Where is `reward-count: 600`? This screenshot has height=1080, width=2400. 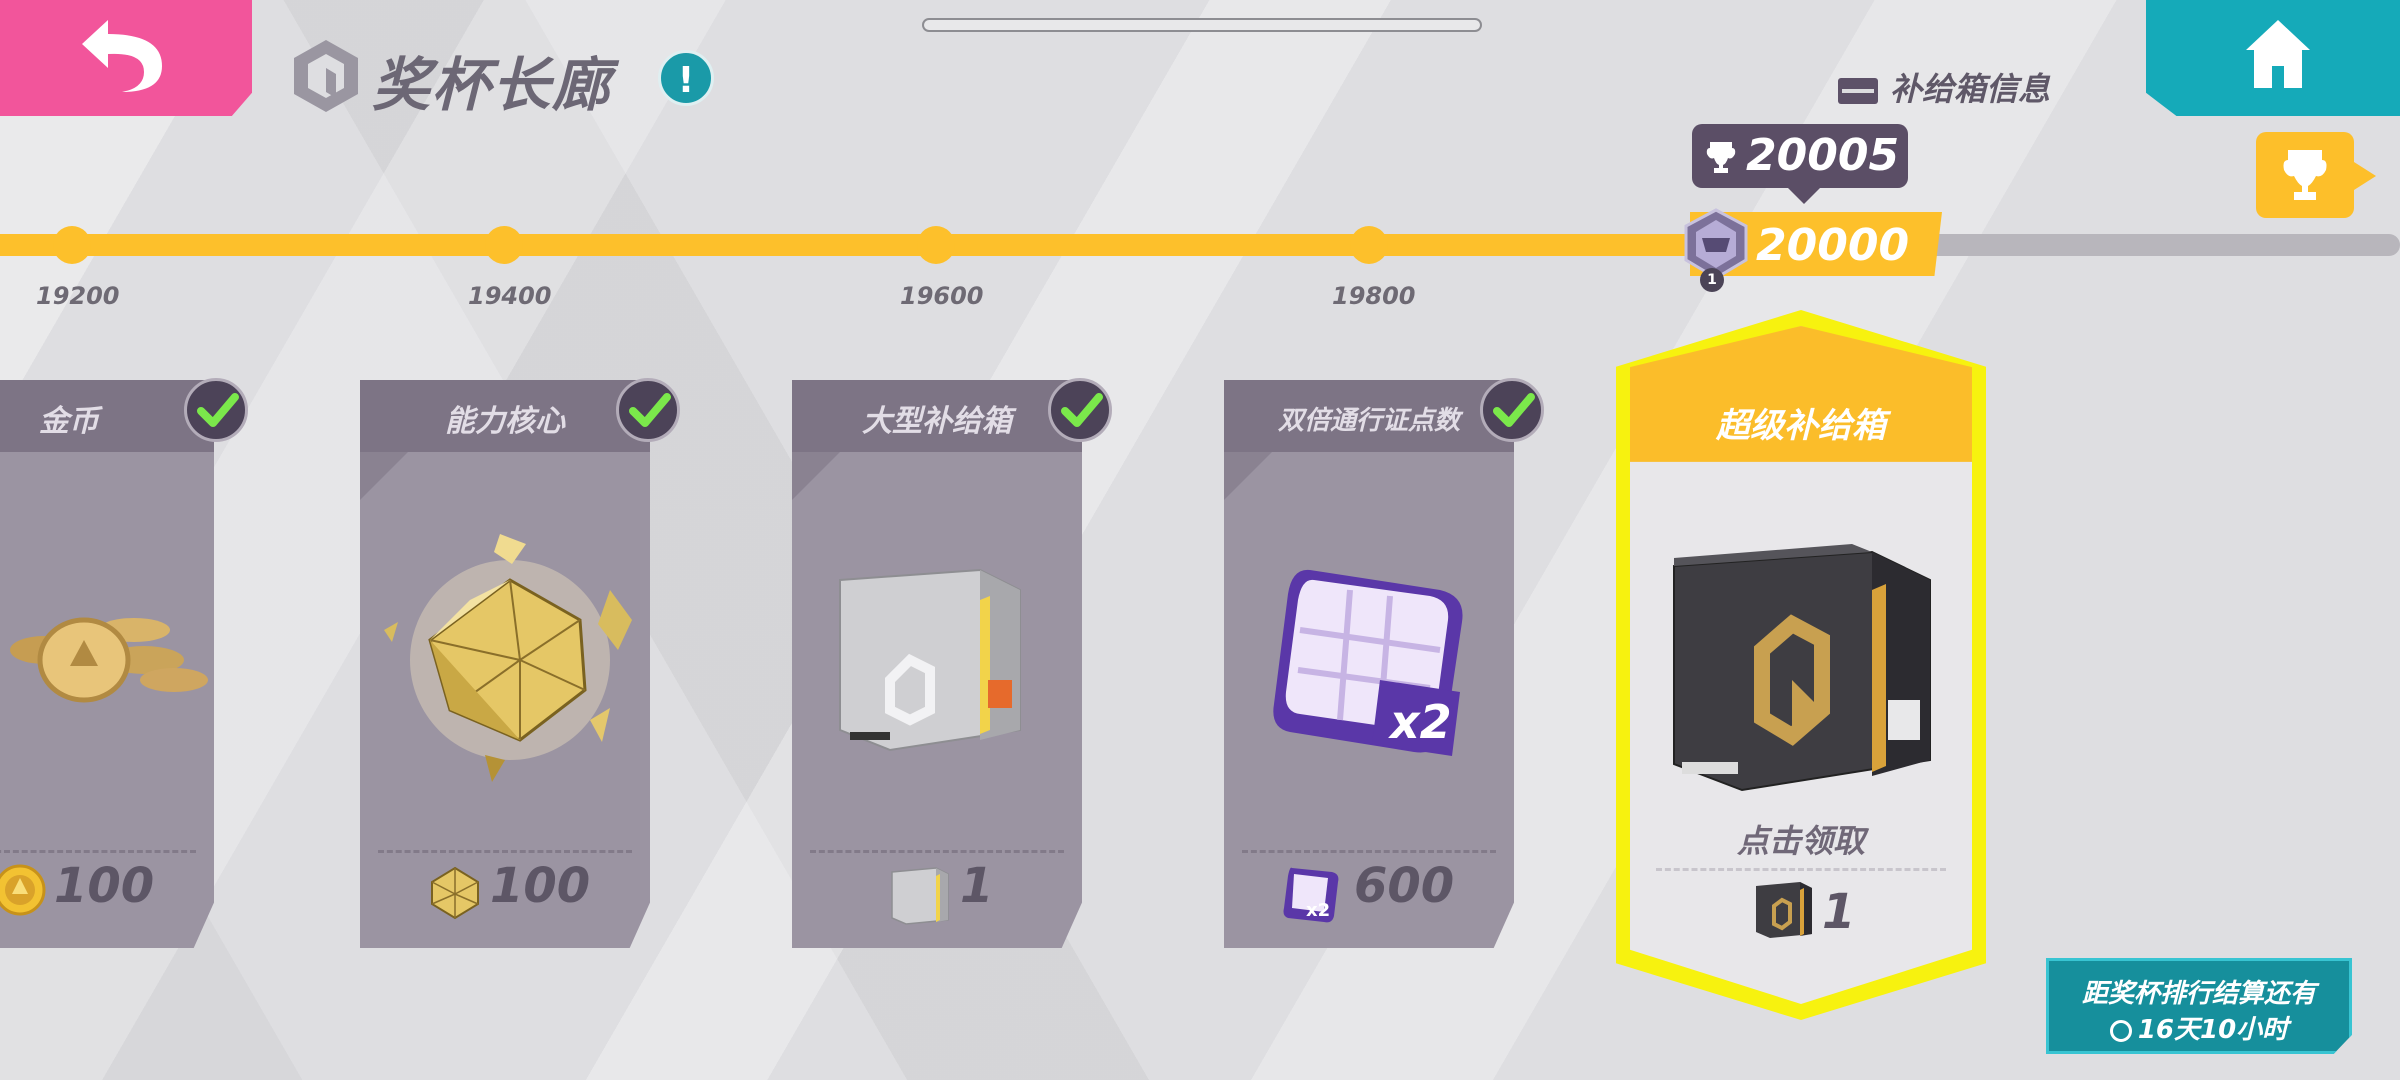 reward-count: 600 is located at coordinates (1404, 886).